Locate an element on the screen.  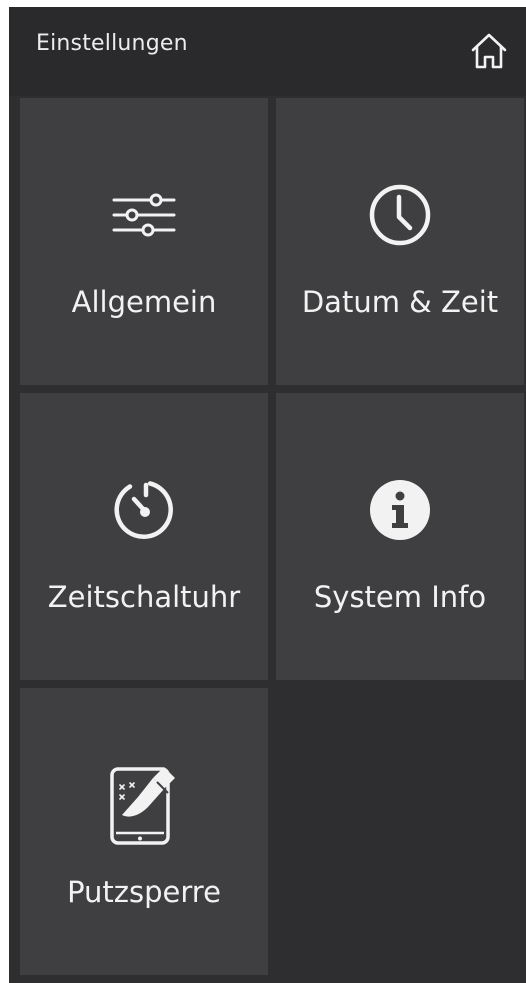
header-bar: Einstellungen is located at coordinates (267, 51).